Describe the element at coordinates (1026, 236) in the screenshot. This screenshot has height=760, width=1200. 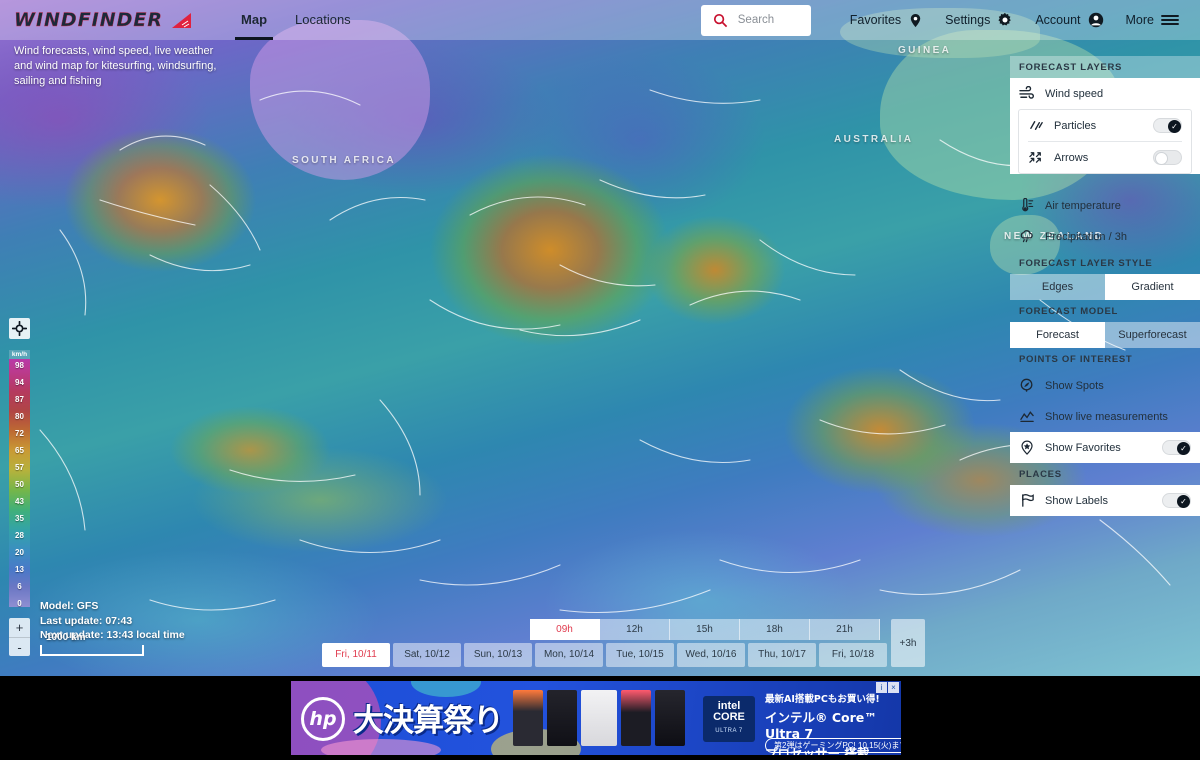
I see `cloud-rain-icon` at that location.